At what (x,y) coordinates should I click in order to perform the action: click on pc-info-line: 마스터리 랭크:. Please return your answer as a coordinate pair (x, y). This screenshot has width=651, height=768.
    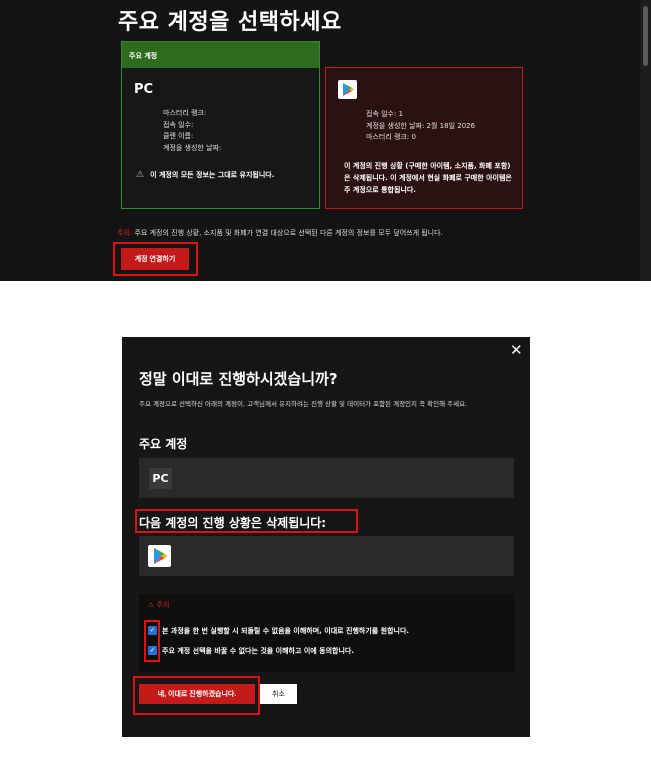
    Looking at the image, I should click on (185, 113).